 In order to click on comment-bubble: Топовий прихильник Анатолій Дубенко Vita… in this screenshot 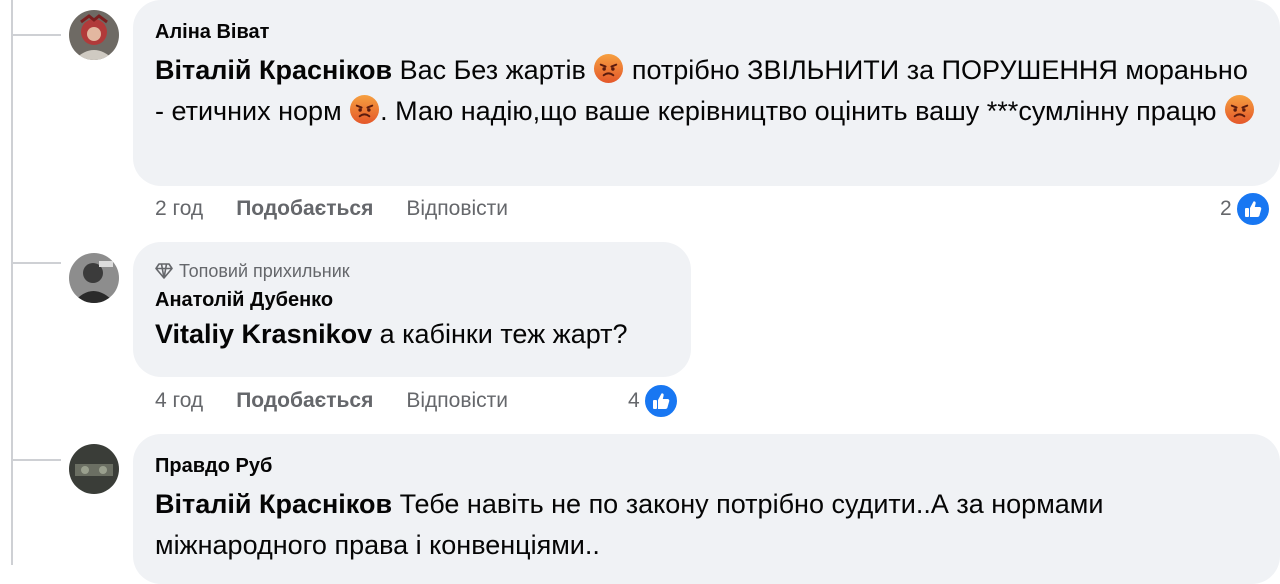, I will do `click(412, 309)`.